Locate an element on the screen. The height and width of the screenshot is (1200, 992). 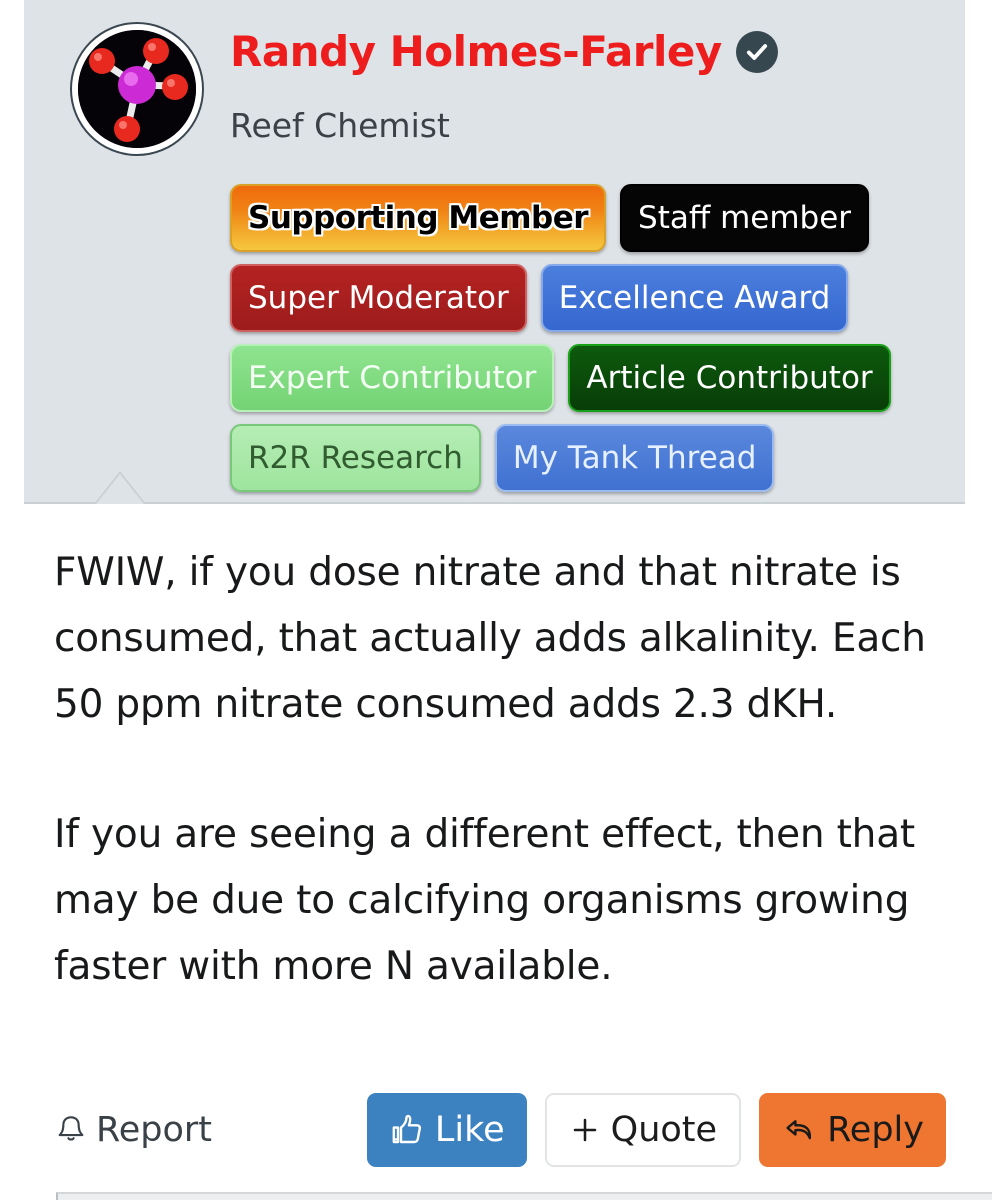
report-button: Report is located at coordinates (133, 1130).